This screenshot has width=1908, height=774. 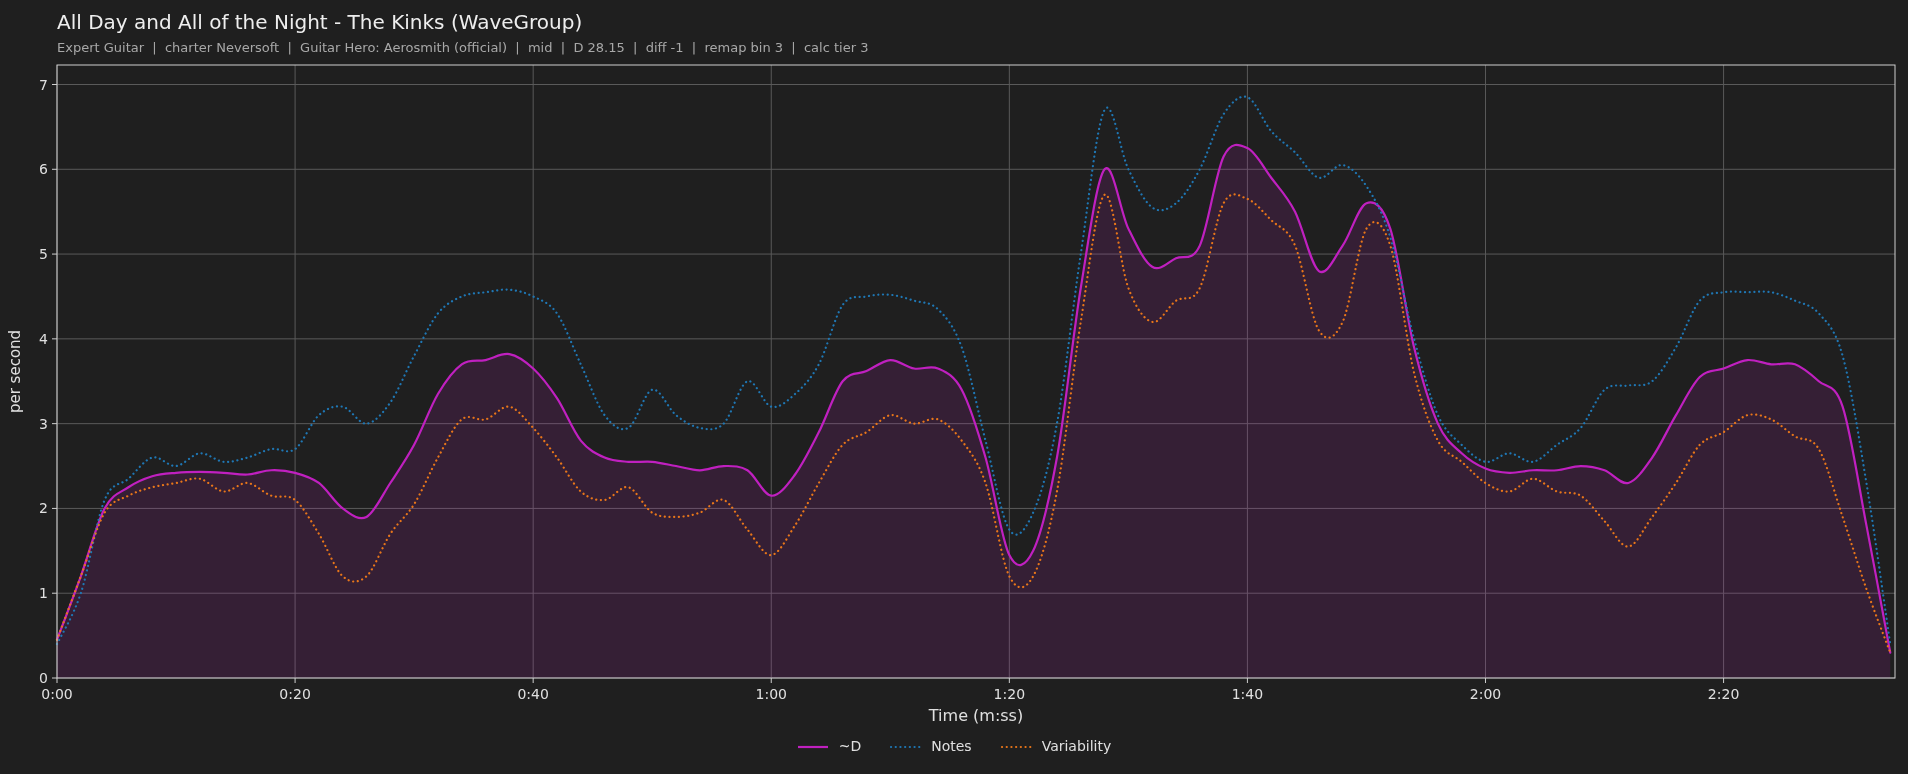 What do you see at coordinates (43, 338) in the screenshot?
I see `y-tick-label: 4` at bounding box center [43, 338].